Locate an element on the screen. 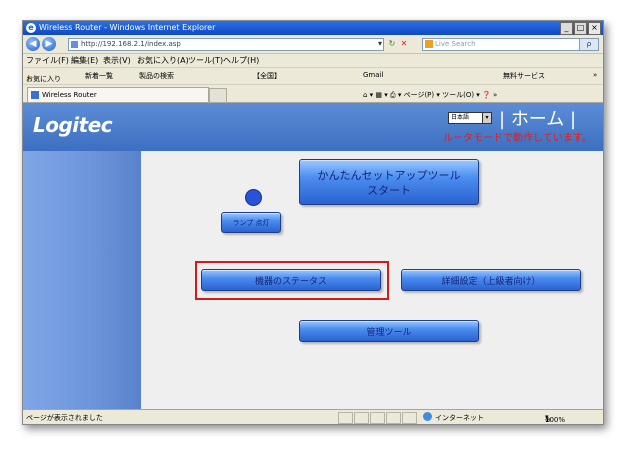 The width and height of the screenshot is (643, 464). live-search-icon is located at coordinates (429, 44).